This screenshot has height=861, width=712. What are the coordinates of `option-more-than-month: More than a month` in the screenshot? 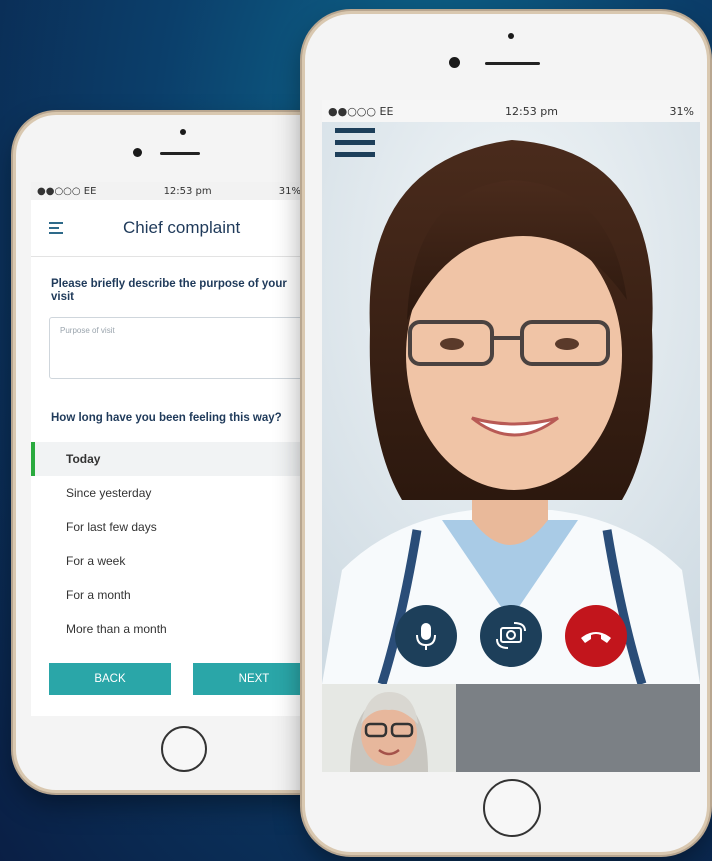 It's located at (169, 629).